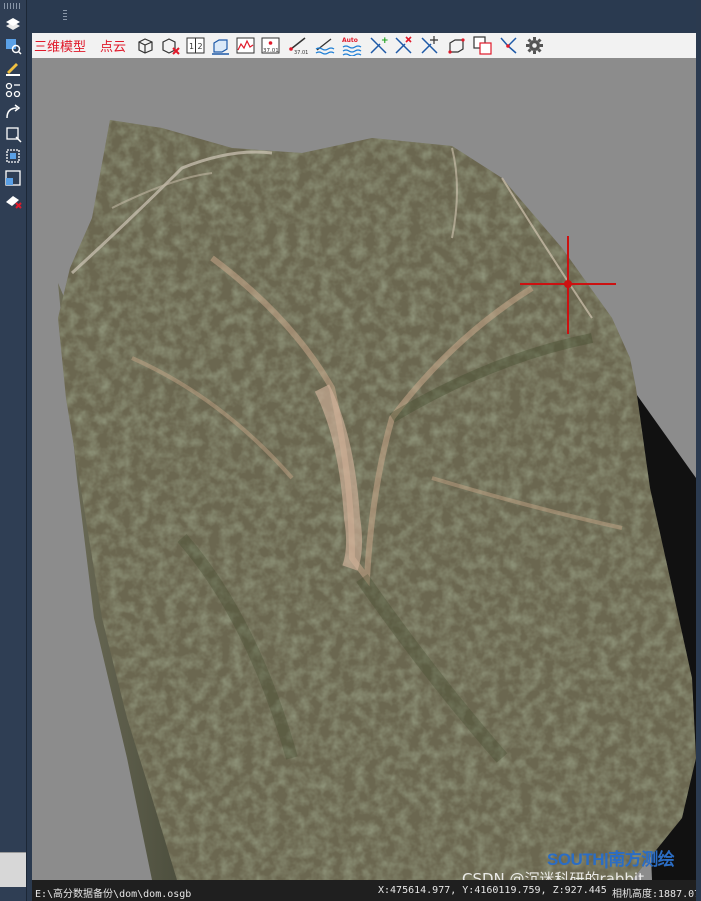 This screenshot has height=901, width=701. I want to click on right-edge, so click(698, 450).